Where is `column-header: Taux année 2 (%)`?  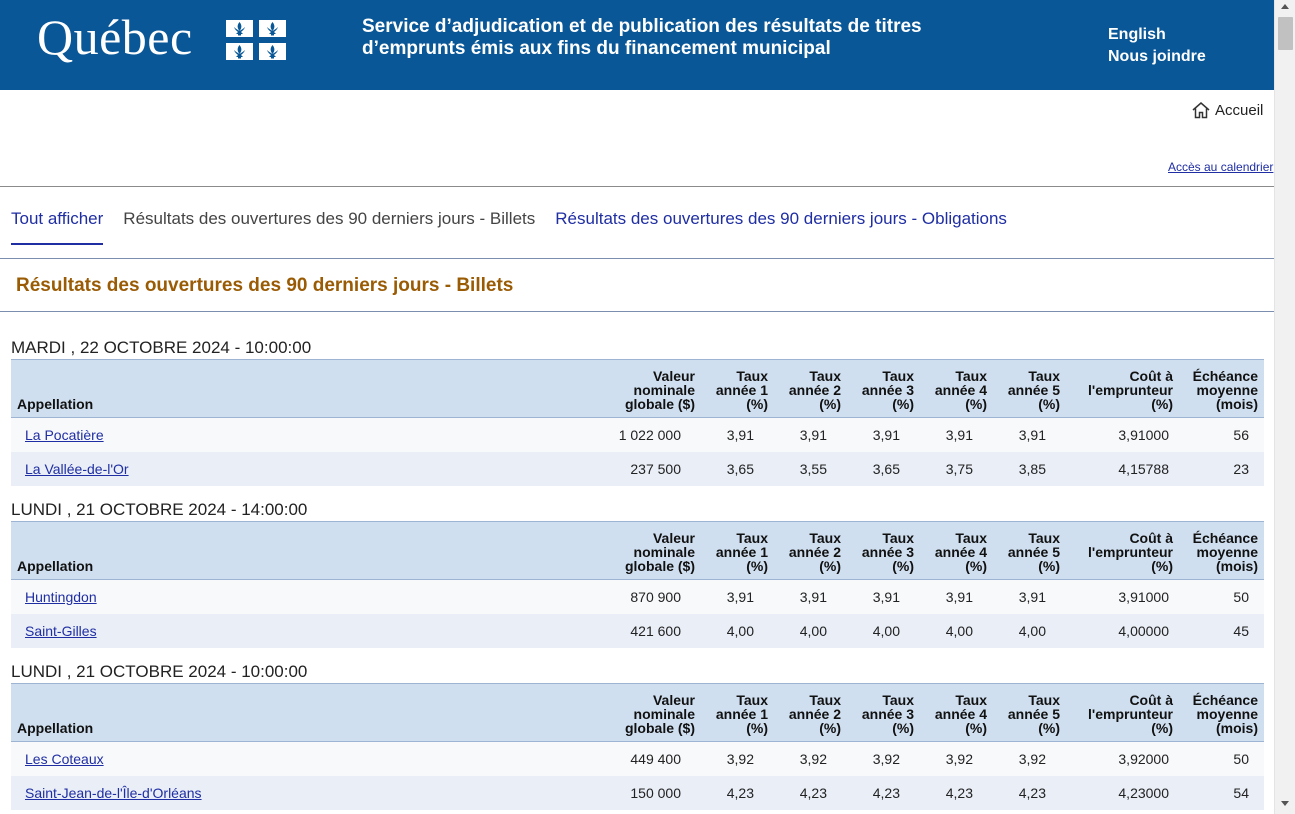 column-header: Taux année 2 (%) is located at coordinates (810, 712).